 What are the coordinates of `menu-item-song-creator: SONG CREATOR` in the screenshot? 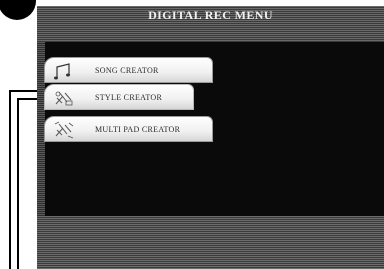 It's located at (128, 70).